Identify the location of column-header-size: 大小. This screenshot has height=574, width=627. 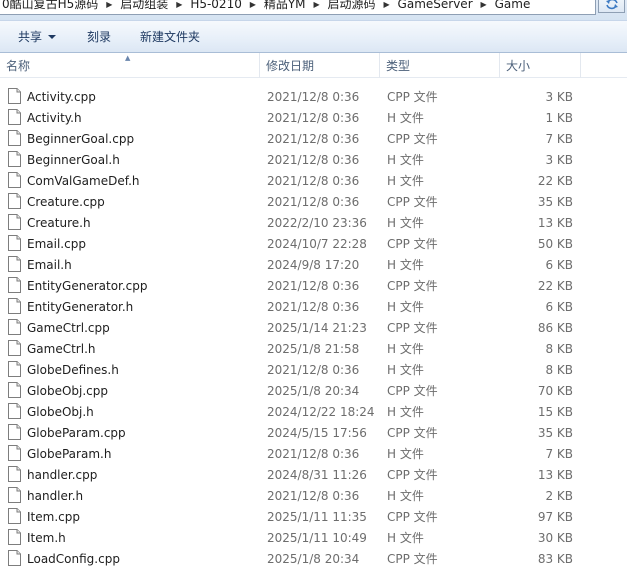
(540, 65).